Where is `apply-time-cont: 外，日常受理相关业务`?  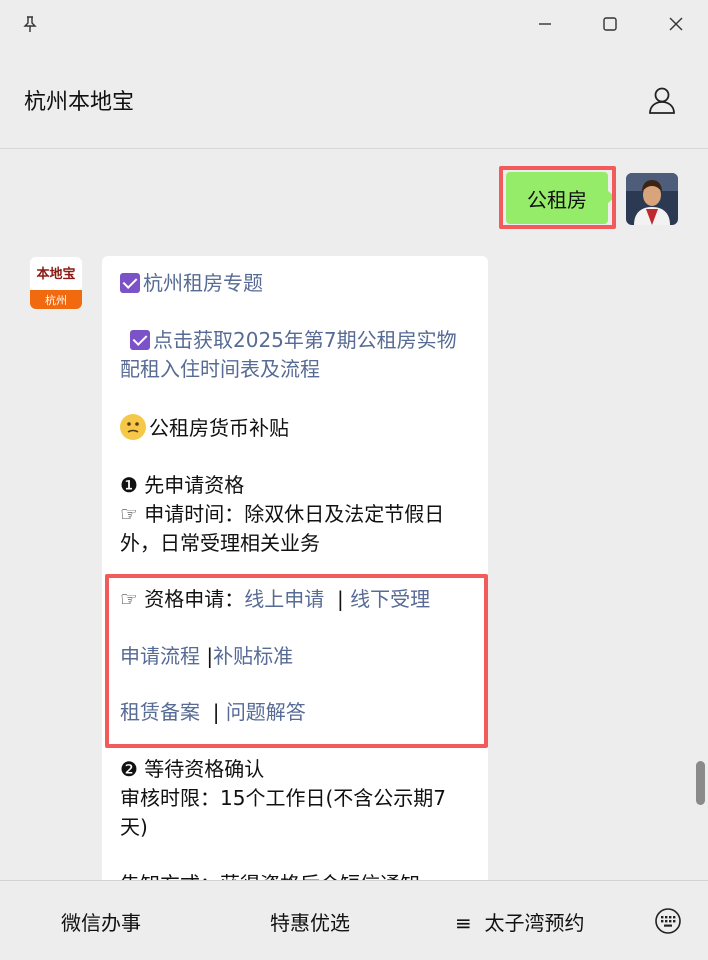 apply-time-cont: 外，日常受理相关业务 is located at coordinates (220, 543).